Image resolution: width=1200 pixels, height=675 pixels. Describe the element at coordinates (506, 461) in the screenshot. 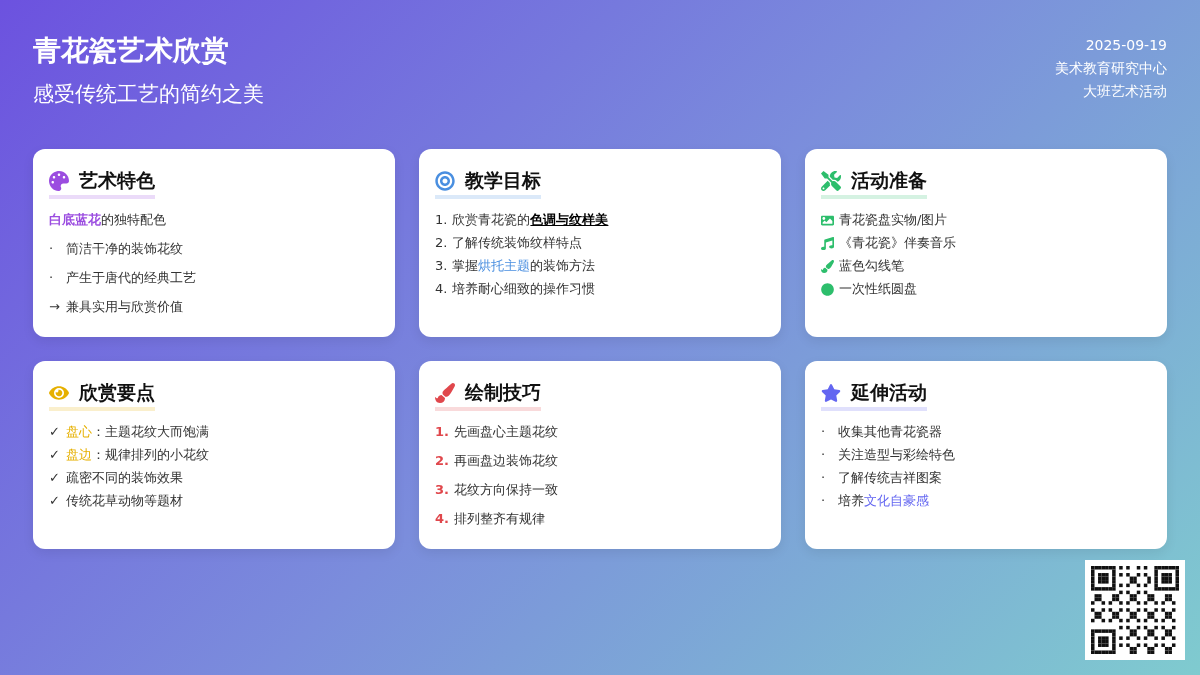

I see `list-item-text: 再画盘边装饰花纹` at that location.